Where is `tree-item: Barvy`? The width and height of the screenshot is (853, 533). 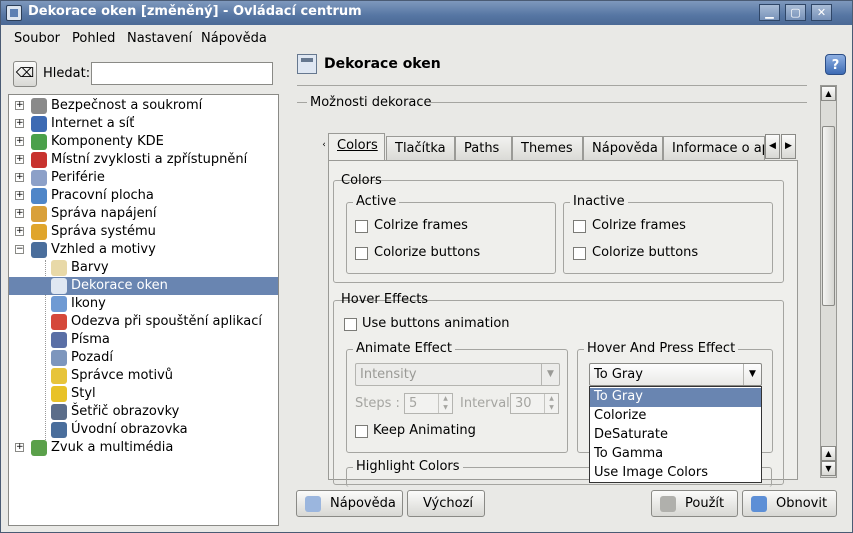
tree-item: Barvy is located at coordinates (143, 268).